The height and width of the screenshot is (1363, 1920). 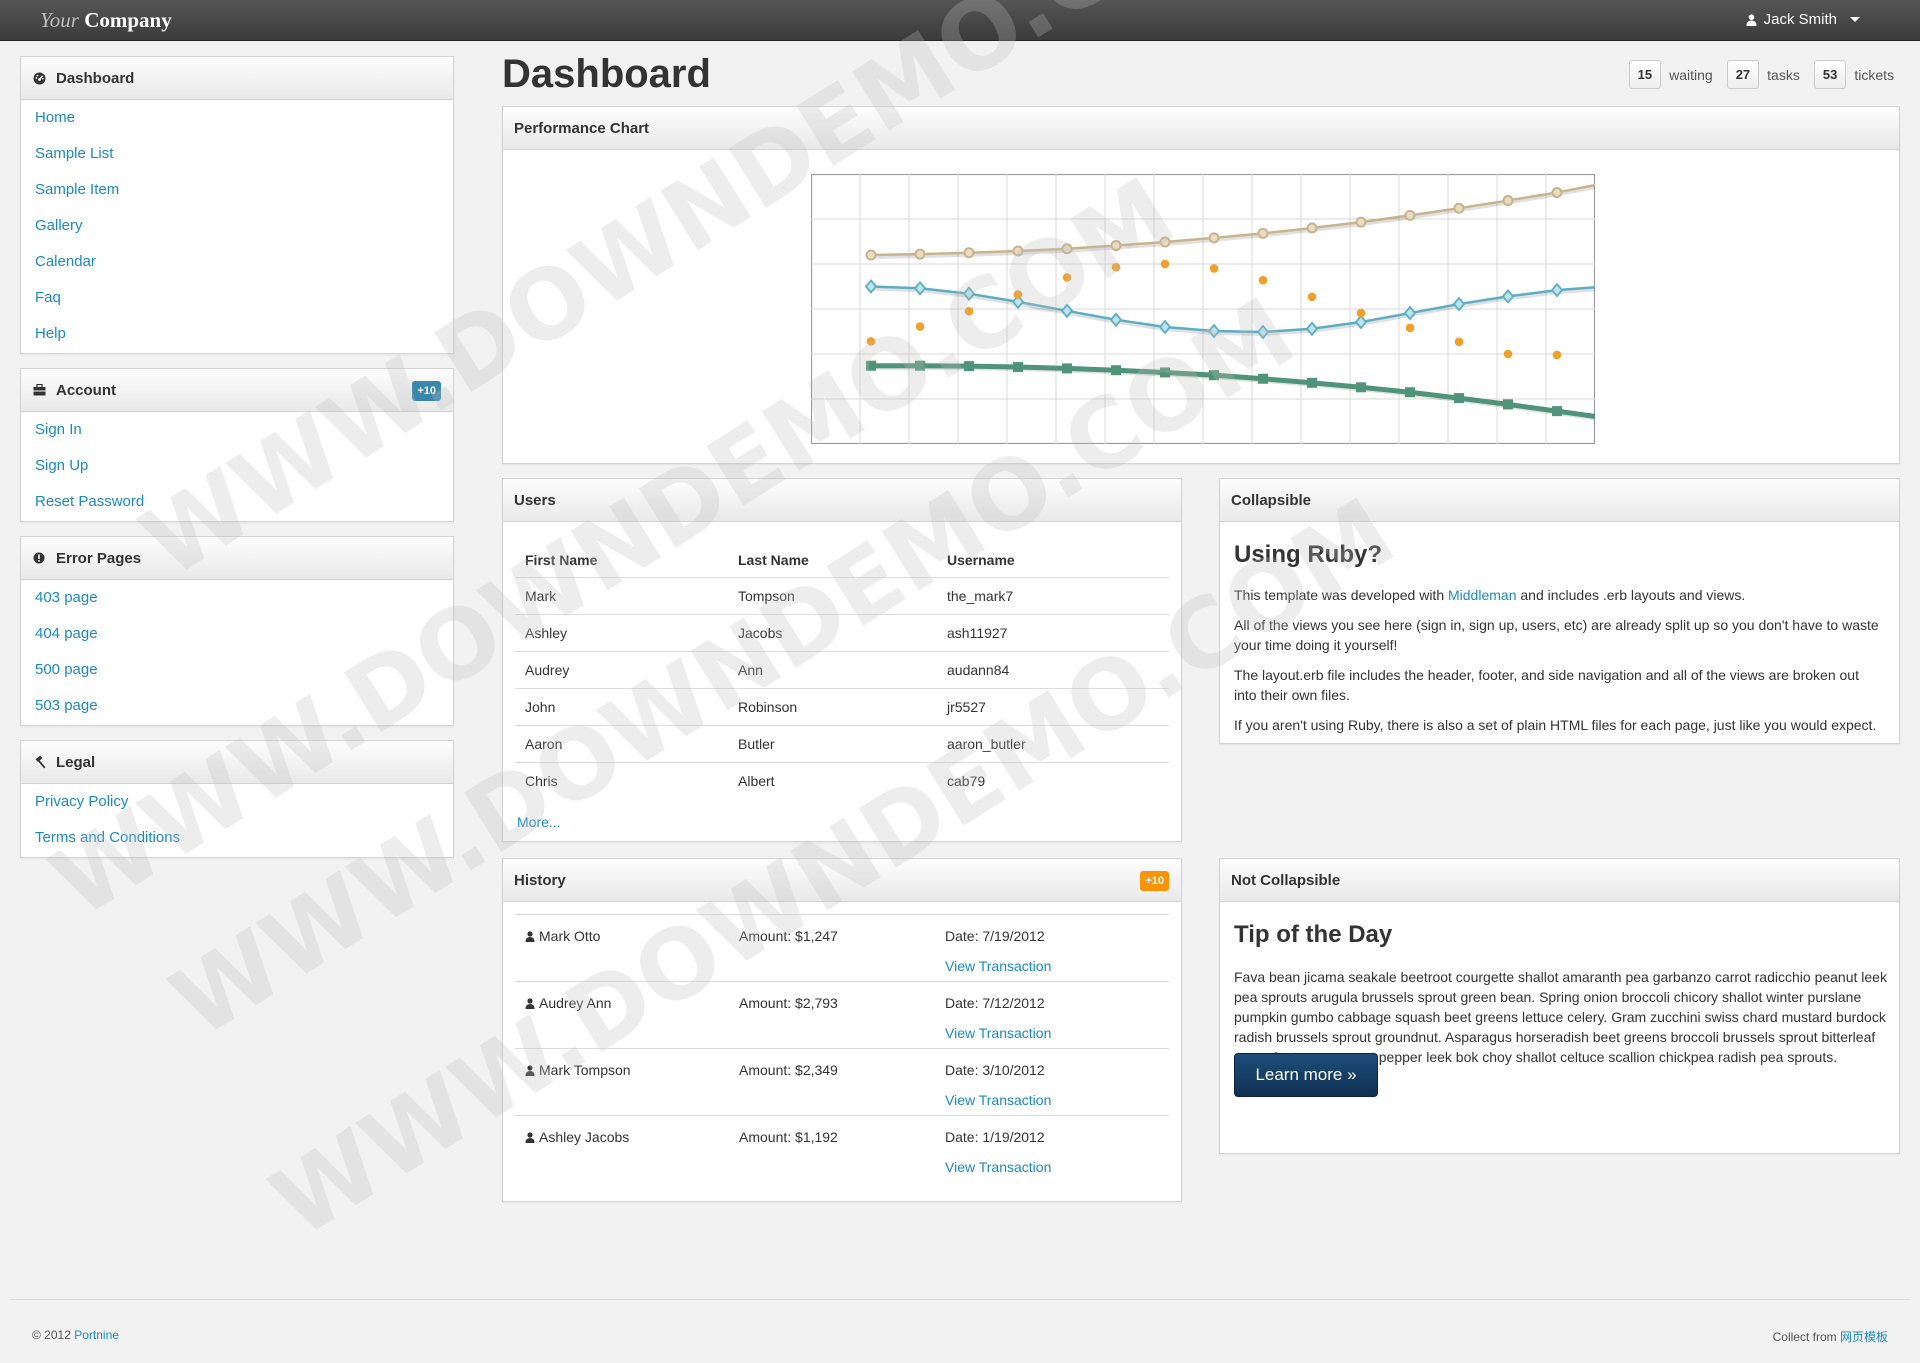 I want to click on sidebar-item-500: 500 page, so click(x=237, y=676).